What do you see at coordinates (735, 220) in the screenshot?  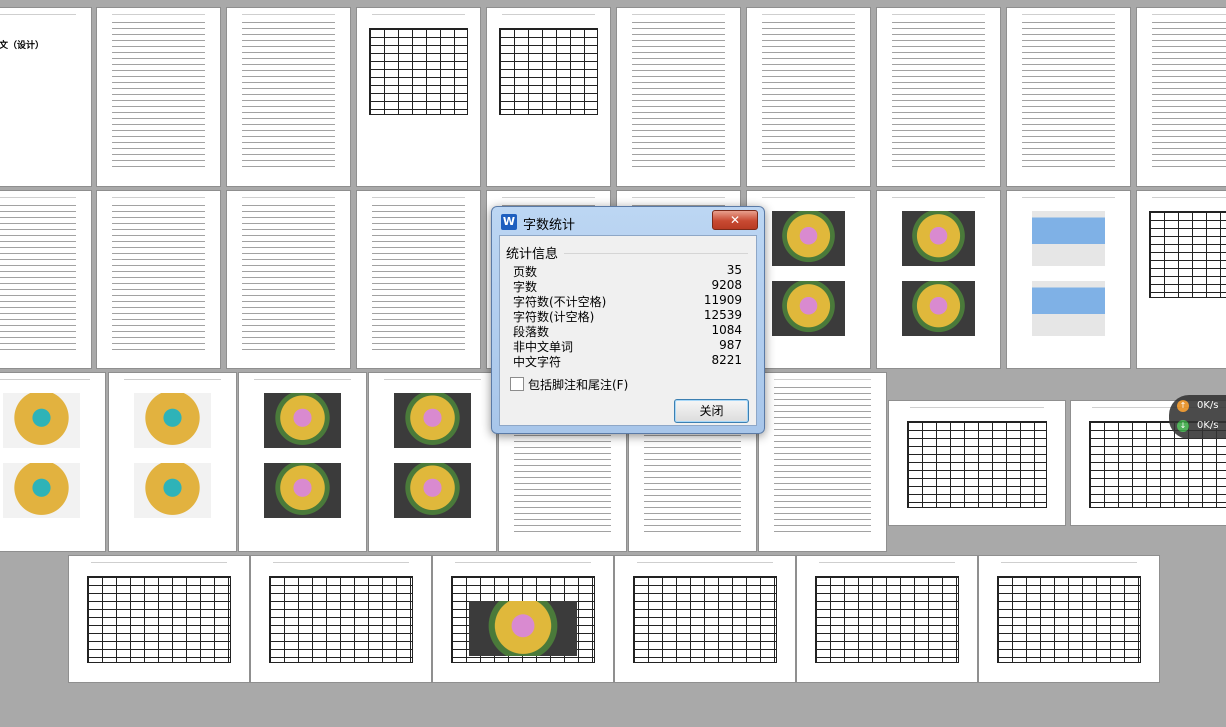 I see `close-icon: ✕` at bounding box center [735, 220].